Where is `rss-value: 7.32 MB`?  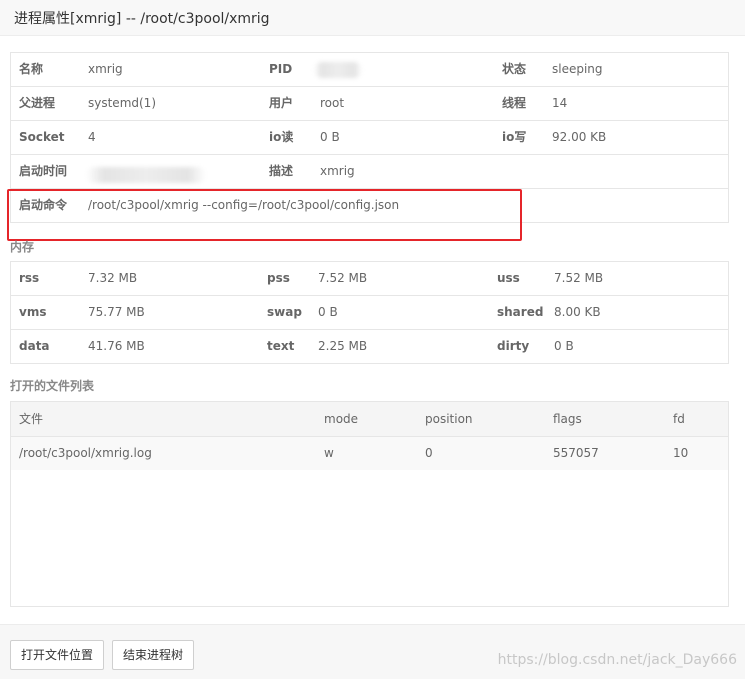
rss-value: 7.32 MB is located at coordinates (113, 278).